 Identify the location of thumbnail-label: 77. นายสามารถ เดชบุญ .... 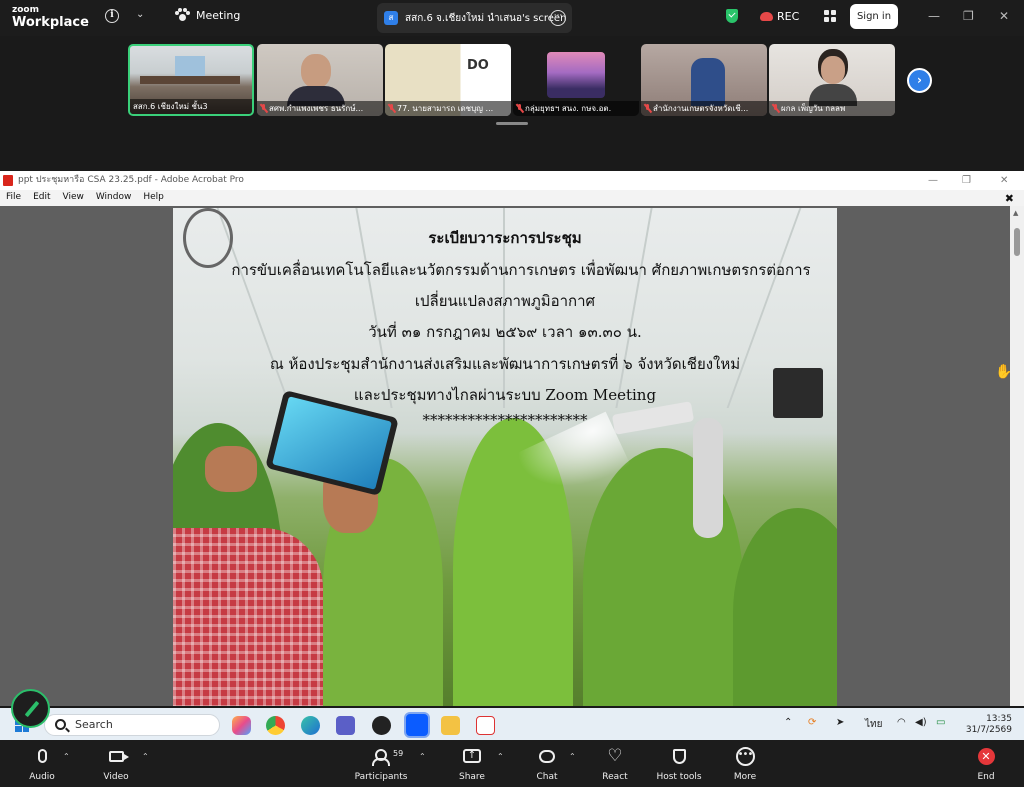
(448, 108).